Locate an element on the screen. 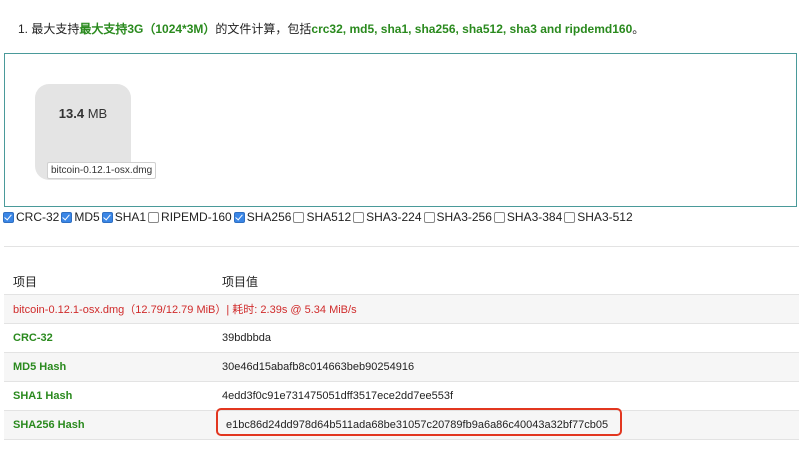 The width and height of the screenshot is (805, 466). row-label: SHA256 Hash is located at coordinates (49, 425).